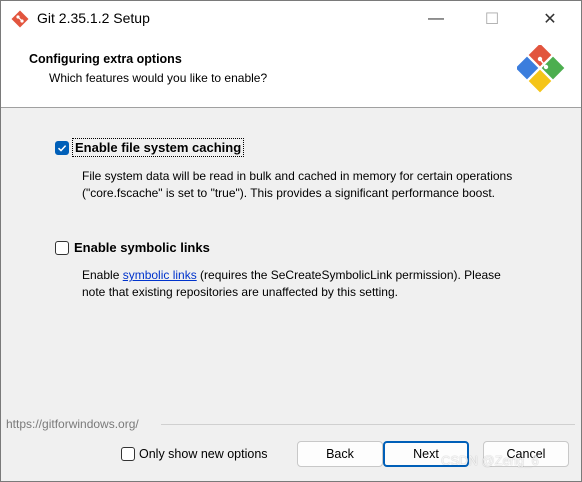 The width and height of the screenshot is (582, 482). I want to click on only-new-options-toggle: Only show new options, so click(194, 454).